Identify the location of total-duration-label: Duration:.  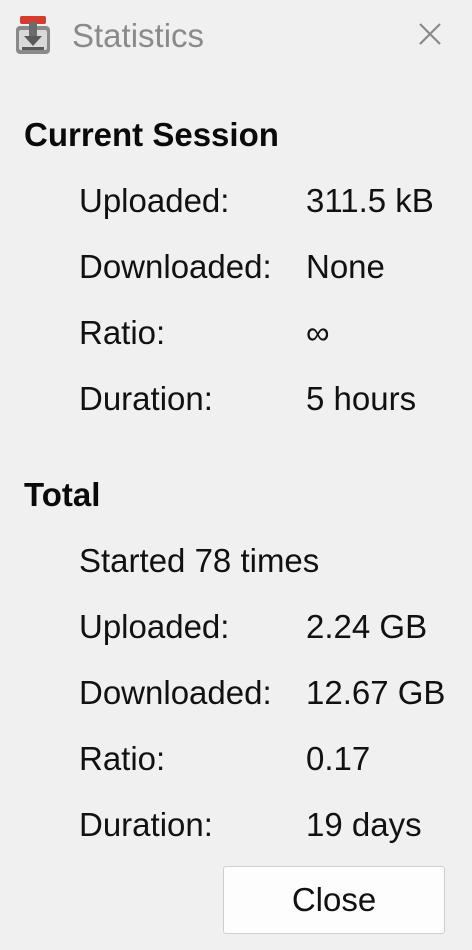
(146, 824).